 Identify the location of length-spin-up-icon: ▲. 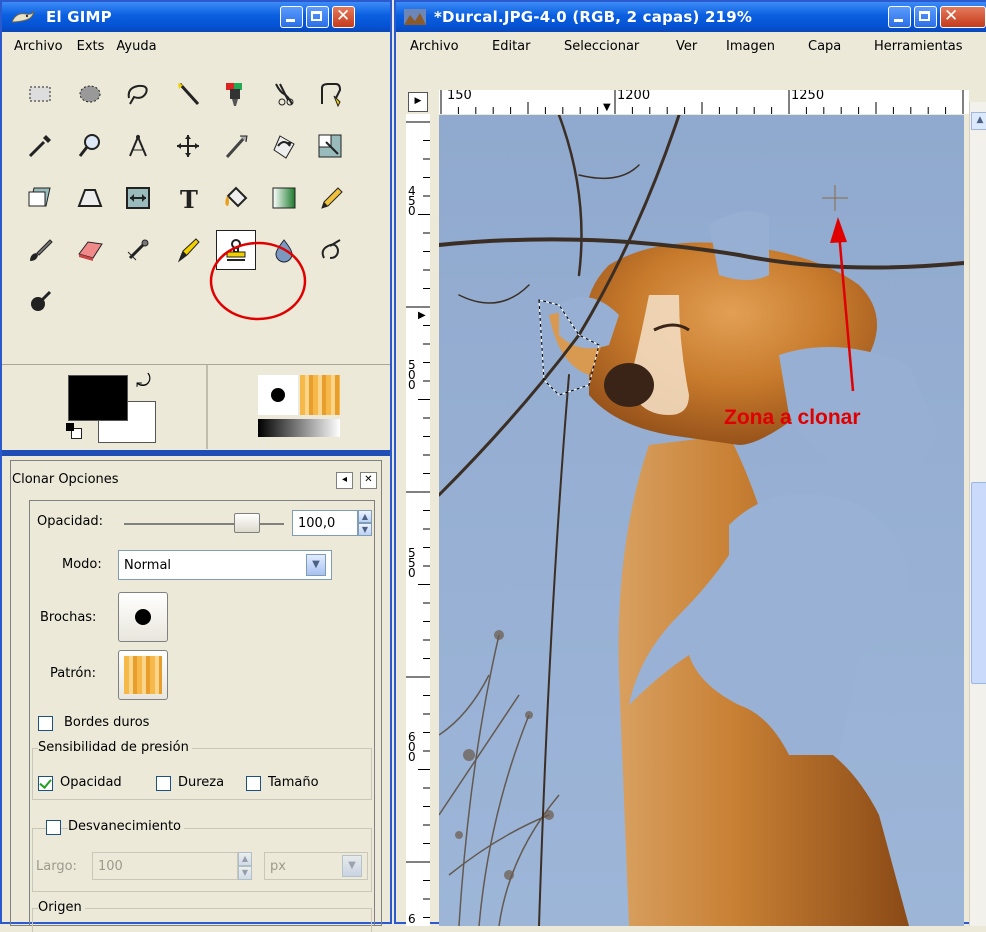
(245, 859).